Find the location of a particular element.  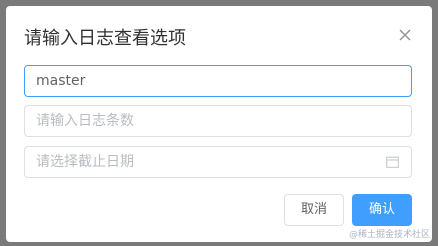

branch-input-wrapper is located at coordinates (218, 81).